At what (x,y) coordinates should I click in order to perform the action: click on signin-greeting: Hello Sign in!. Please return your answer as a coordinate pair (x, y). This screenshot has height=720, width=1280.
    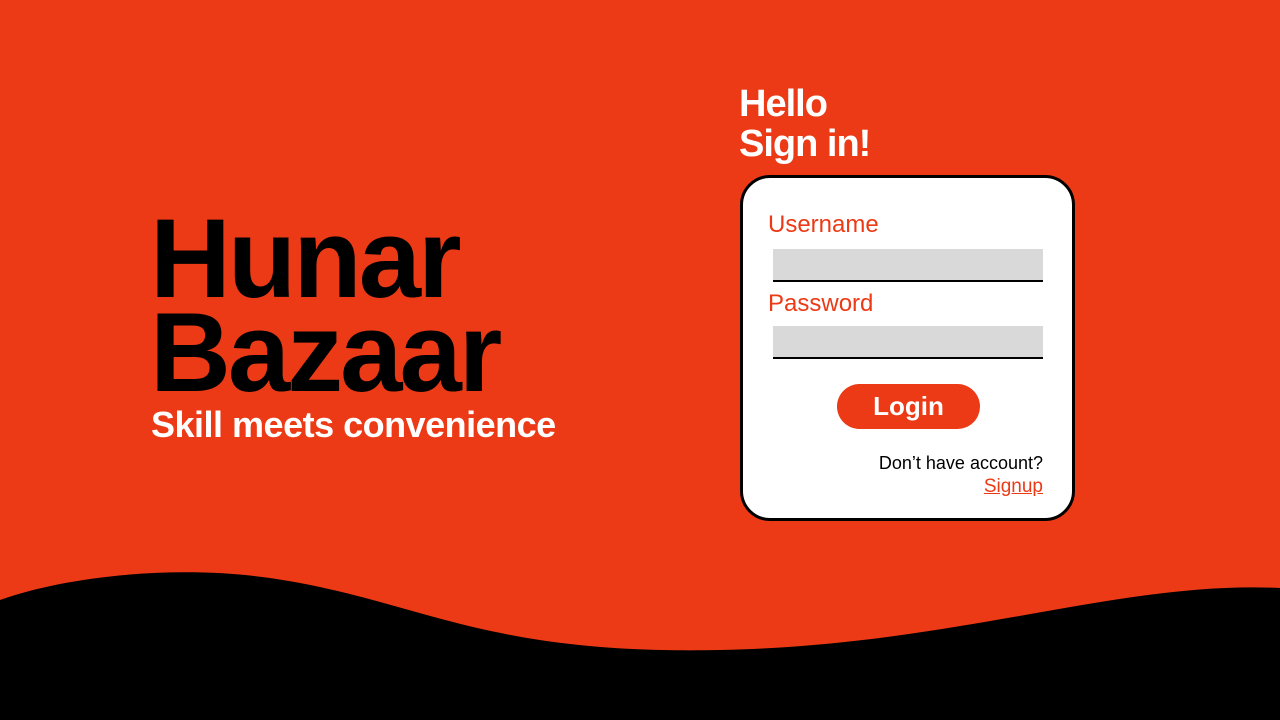
    Looking at the image, I should click on (805, 124).